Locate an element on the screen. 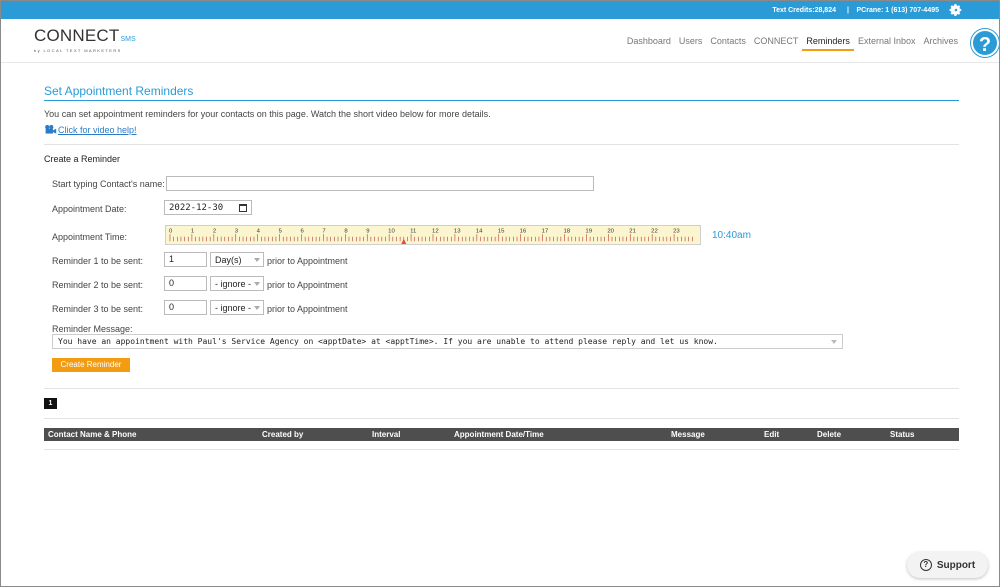  page-title: Set Appointment Reminders is located at coordinates (119, 91).